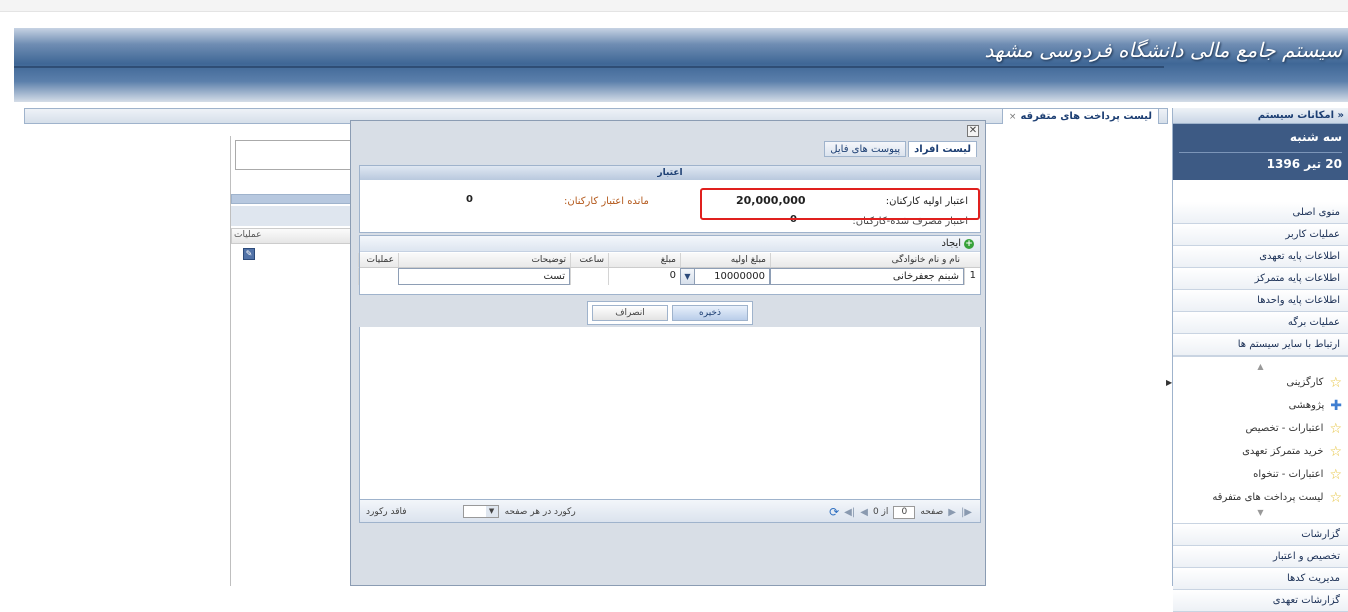  What do you see at coordinates (710, 313) in the screenshot?
I see `save-button: ذخیره` at bounding box center [710, 313].